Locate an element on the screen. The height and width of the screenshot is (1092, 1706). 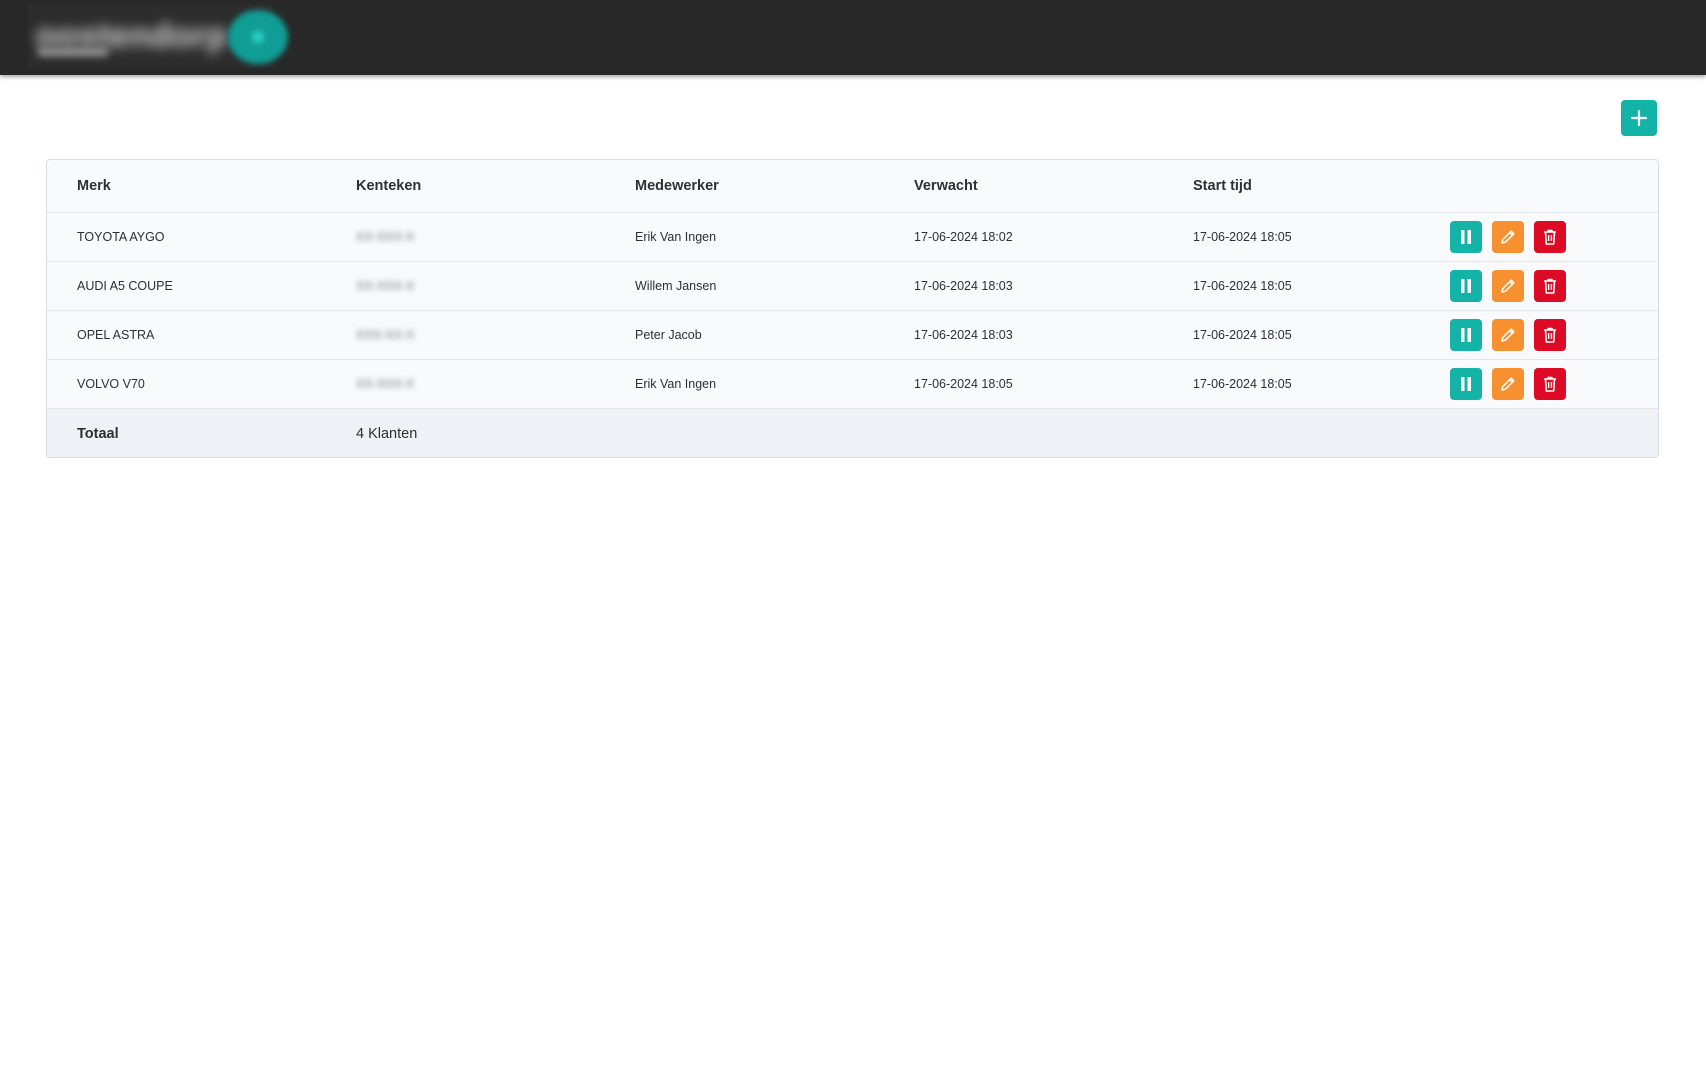
total-value: 4 Klanten is located at coordinates (387, 433).